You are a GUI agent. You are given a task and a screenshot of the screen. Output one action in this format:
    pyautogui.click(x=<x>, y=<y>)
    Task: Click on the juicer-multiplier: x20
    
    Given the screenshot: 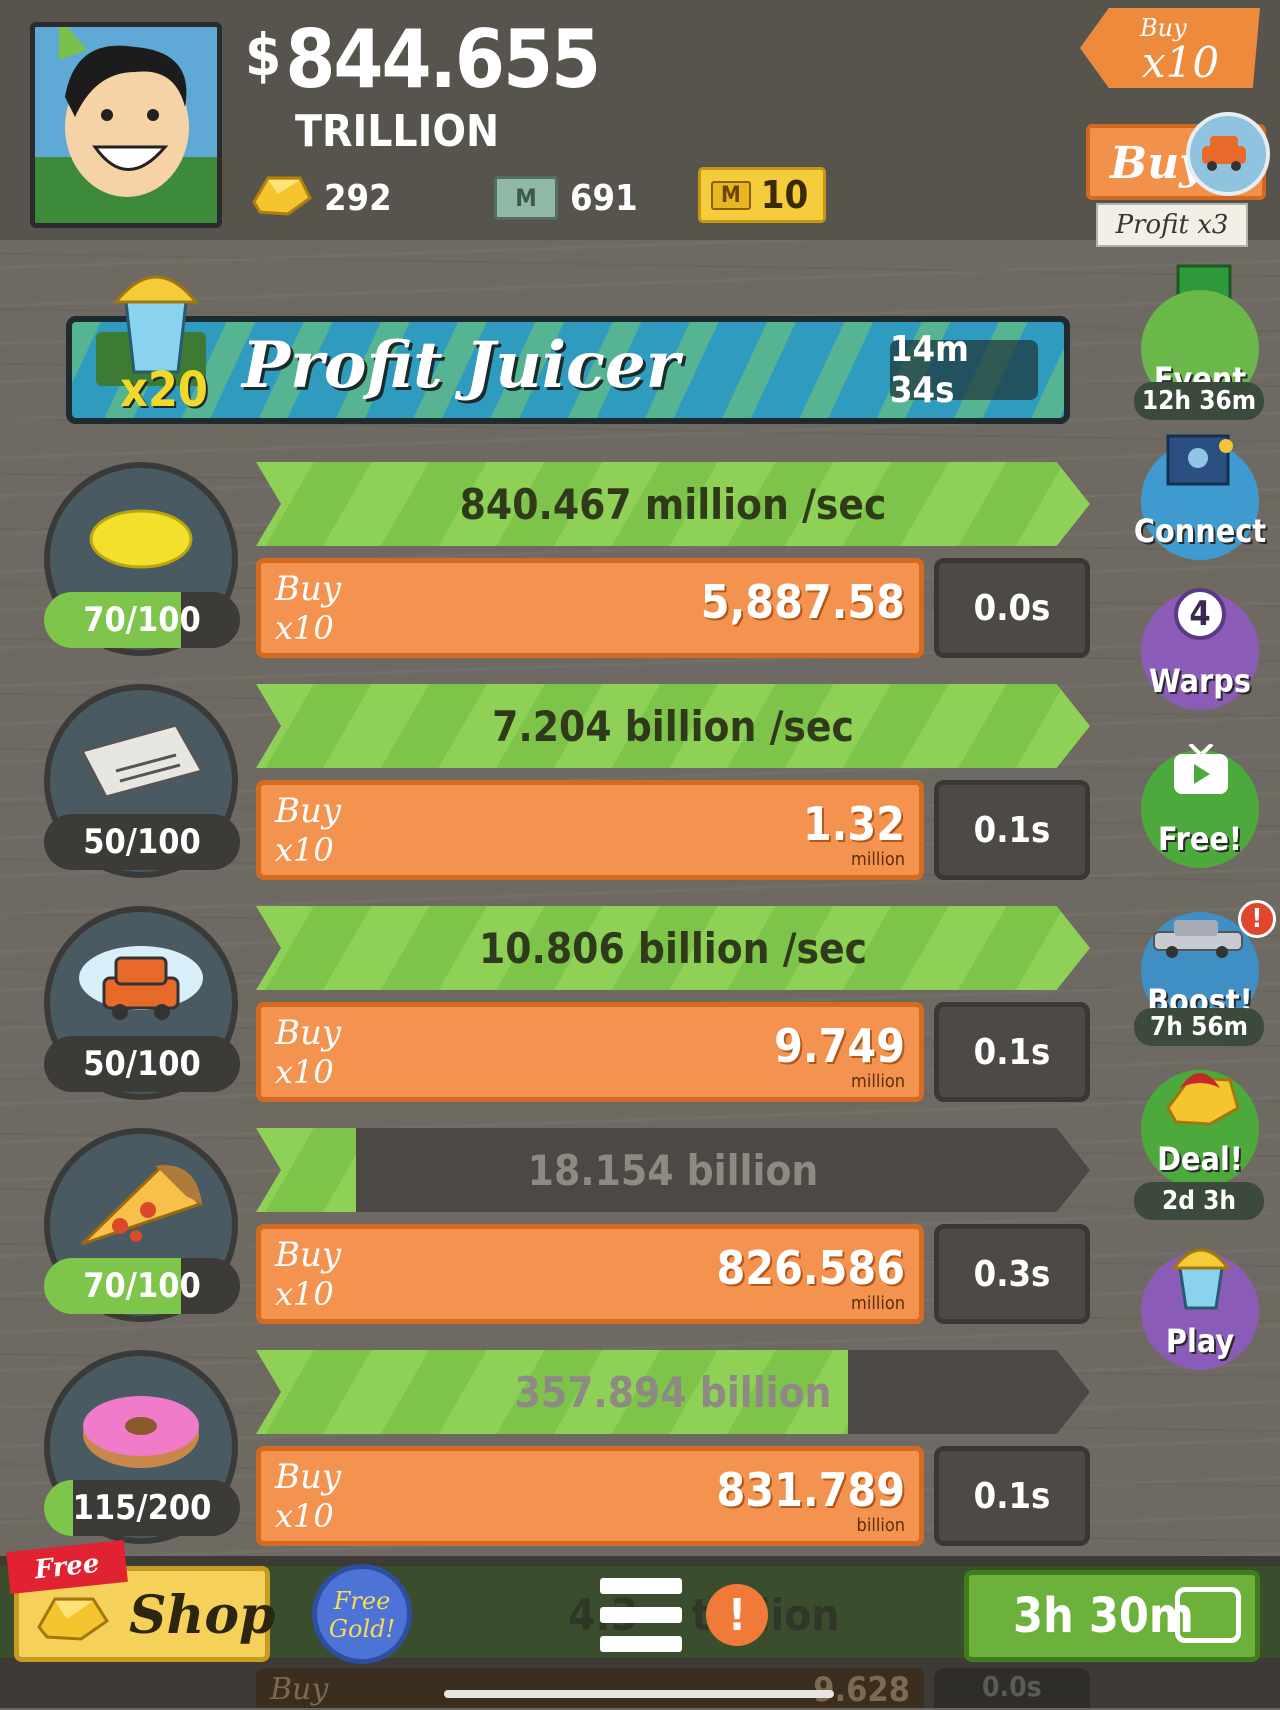 What is the action you would take?
    pyautogui.click(x=164, y=390)
    